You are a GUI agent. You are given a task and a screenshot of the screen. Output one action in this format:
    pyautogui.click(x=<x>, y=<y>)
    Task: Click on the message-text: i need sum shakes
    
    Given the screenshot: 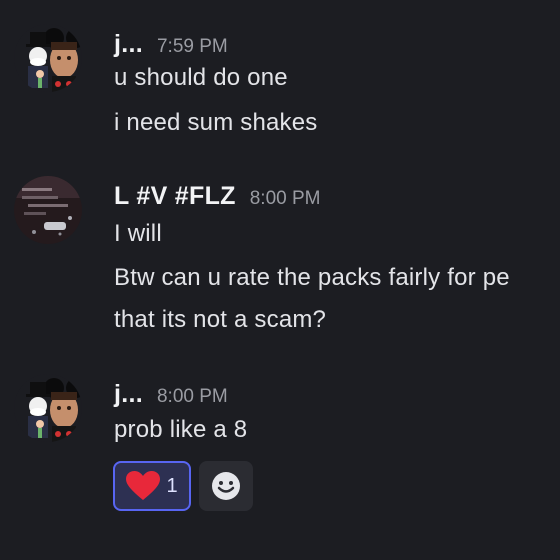 What is the action you would take?
    pyautogui.click(x=216, y=122)
    